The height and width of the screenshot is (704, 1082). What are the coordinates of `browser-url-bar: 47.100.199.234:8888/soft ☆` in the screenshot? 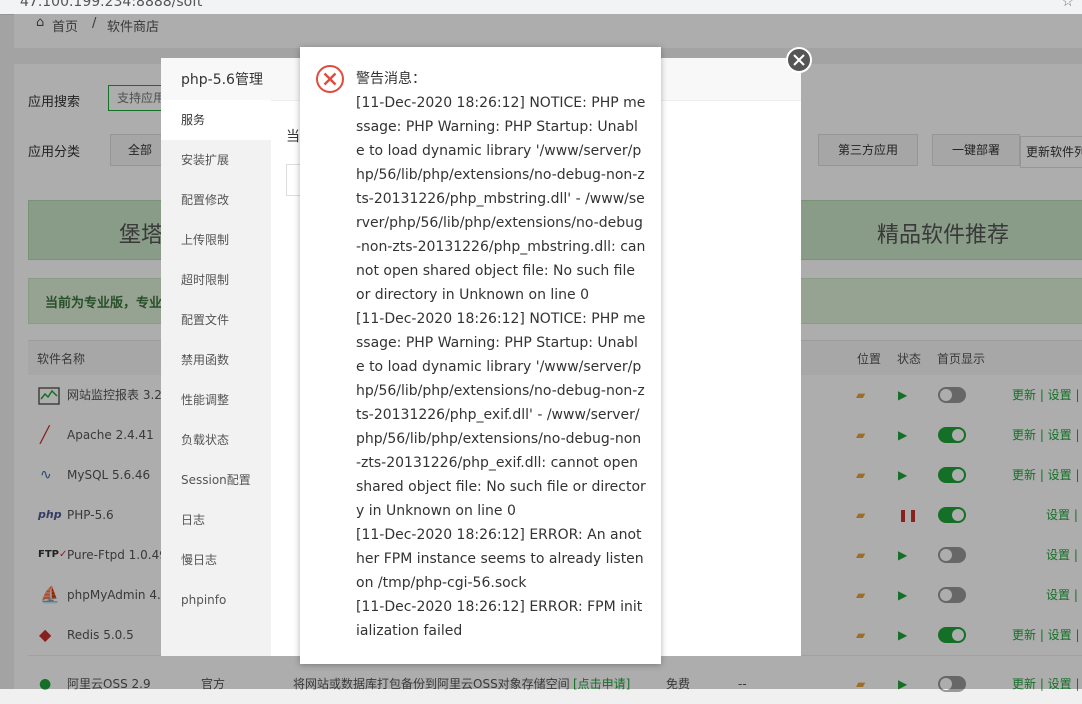 It's located at (541, 7).